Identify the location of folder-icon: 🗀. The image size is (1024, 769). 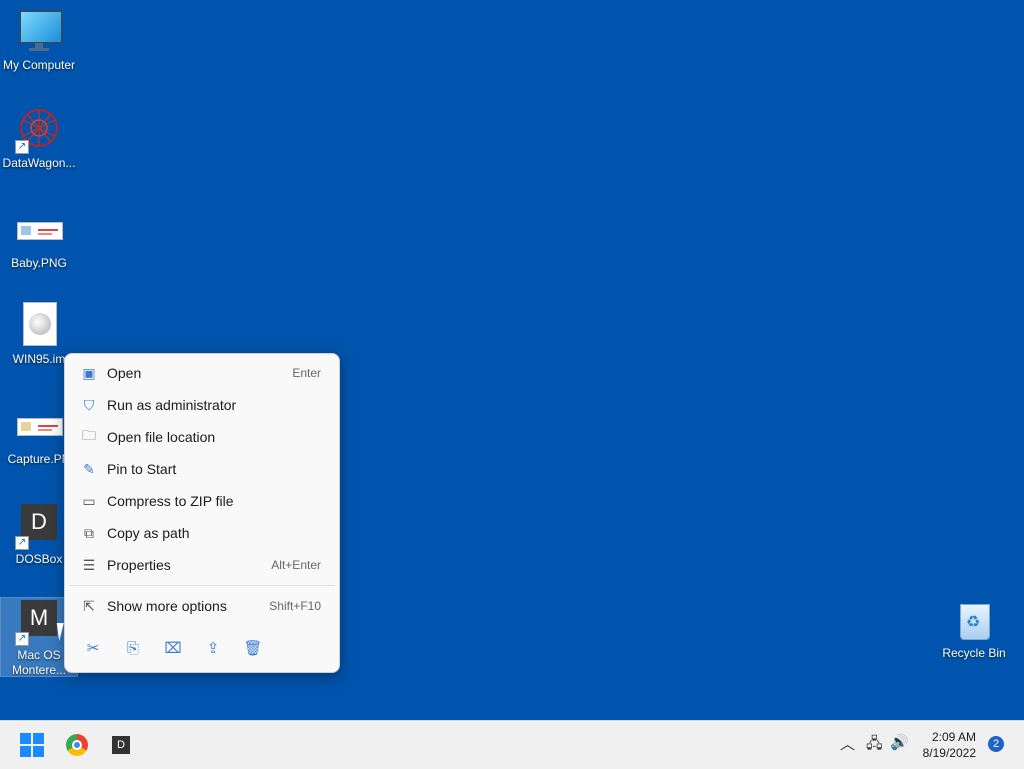
(89, 435).